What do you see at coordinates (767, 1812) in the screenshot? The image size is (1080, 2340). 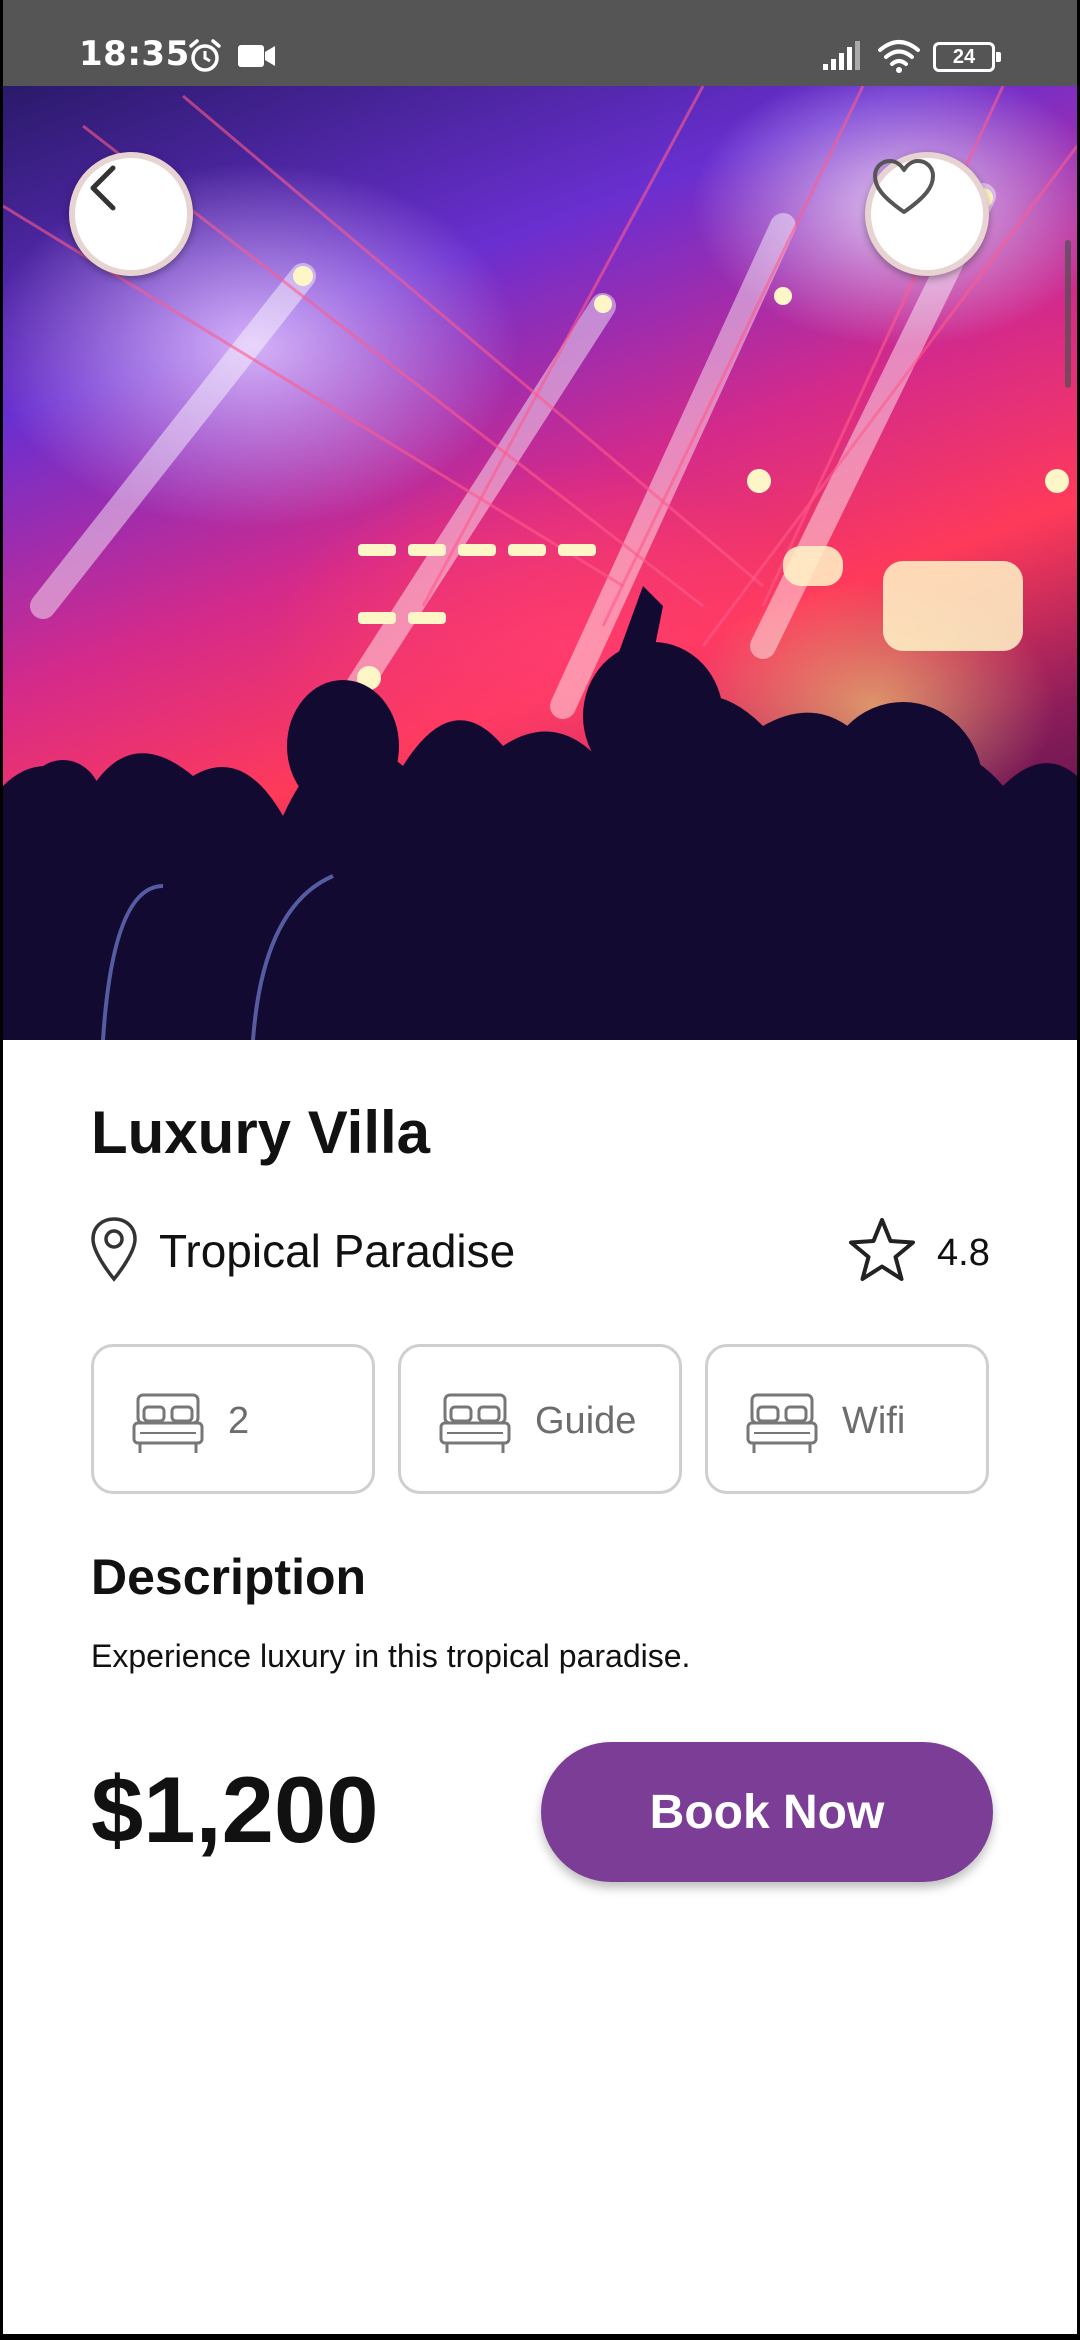 I see `book-now-button: Book Now` at bounding box center [767, 1812].